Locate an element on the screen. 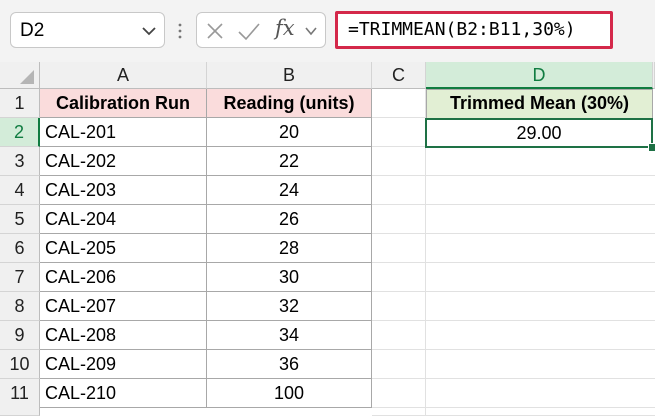  row-header: 4 is located at coordinates (20, 190).